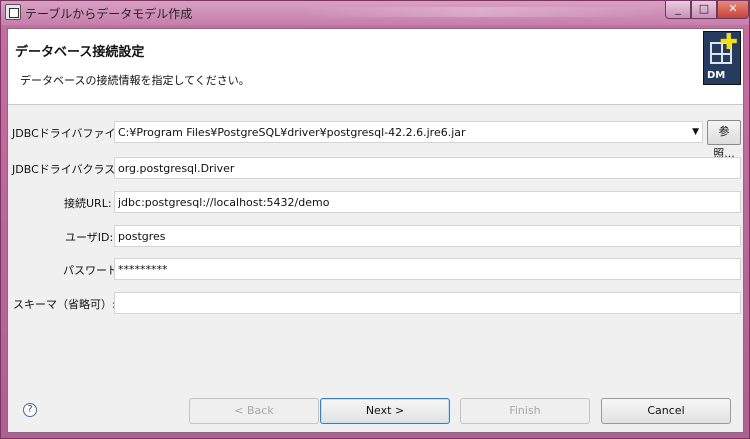 This screenshot has width=750, height=439. Describe the element at coordinates (427, 168) in the screenshot. I see `jdbc-driver-class-input` at that location.